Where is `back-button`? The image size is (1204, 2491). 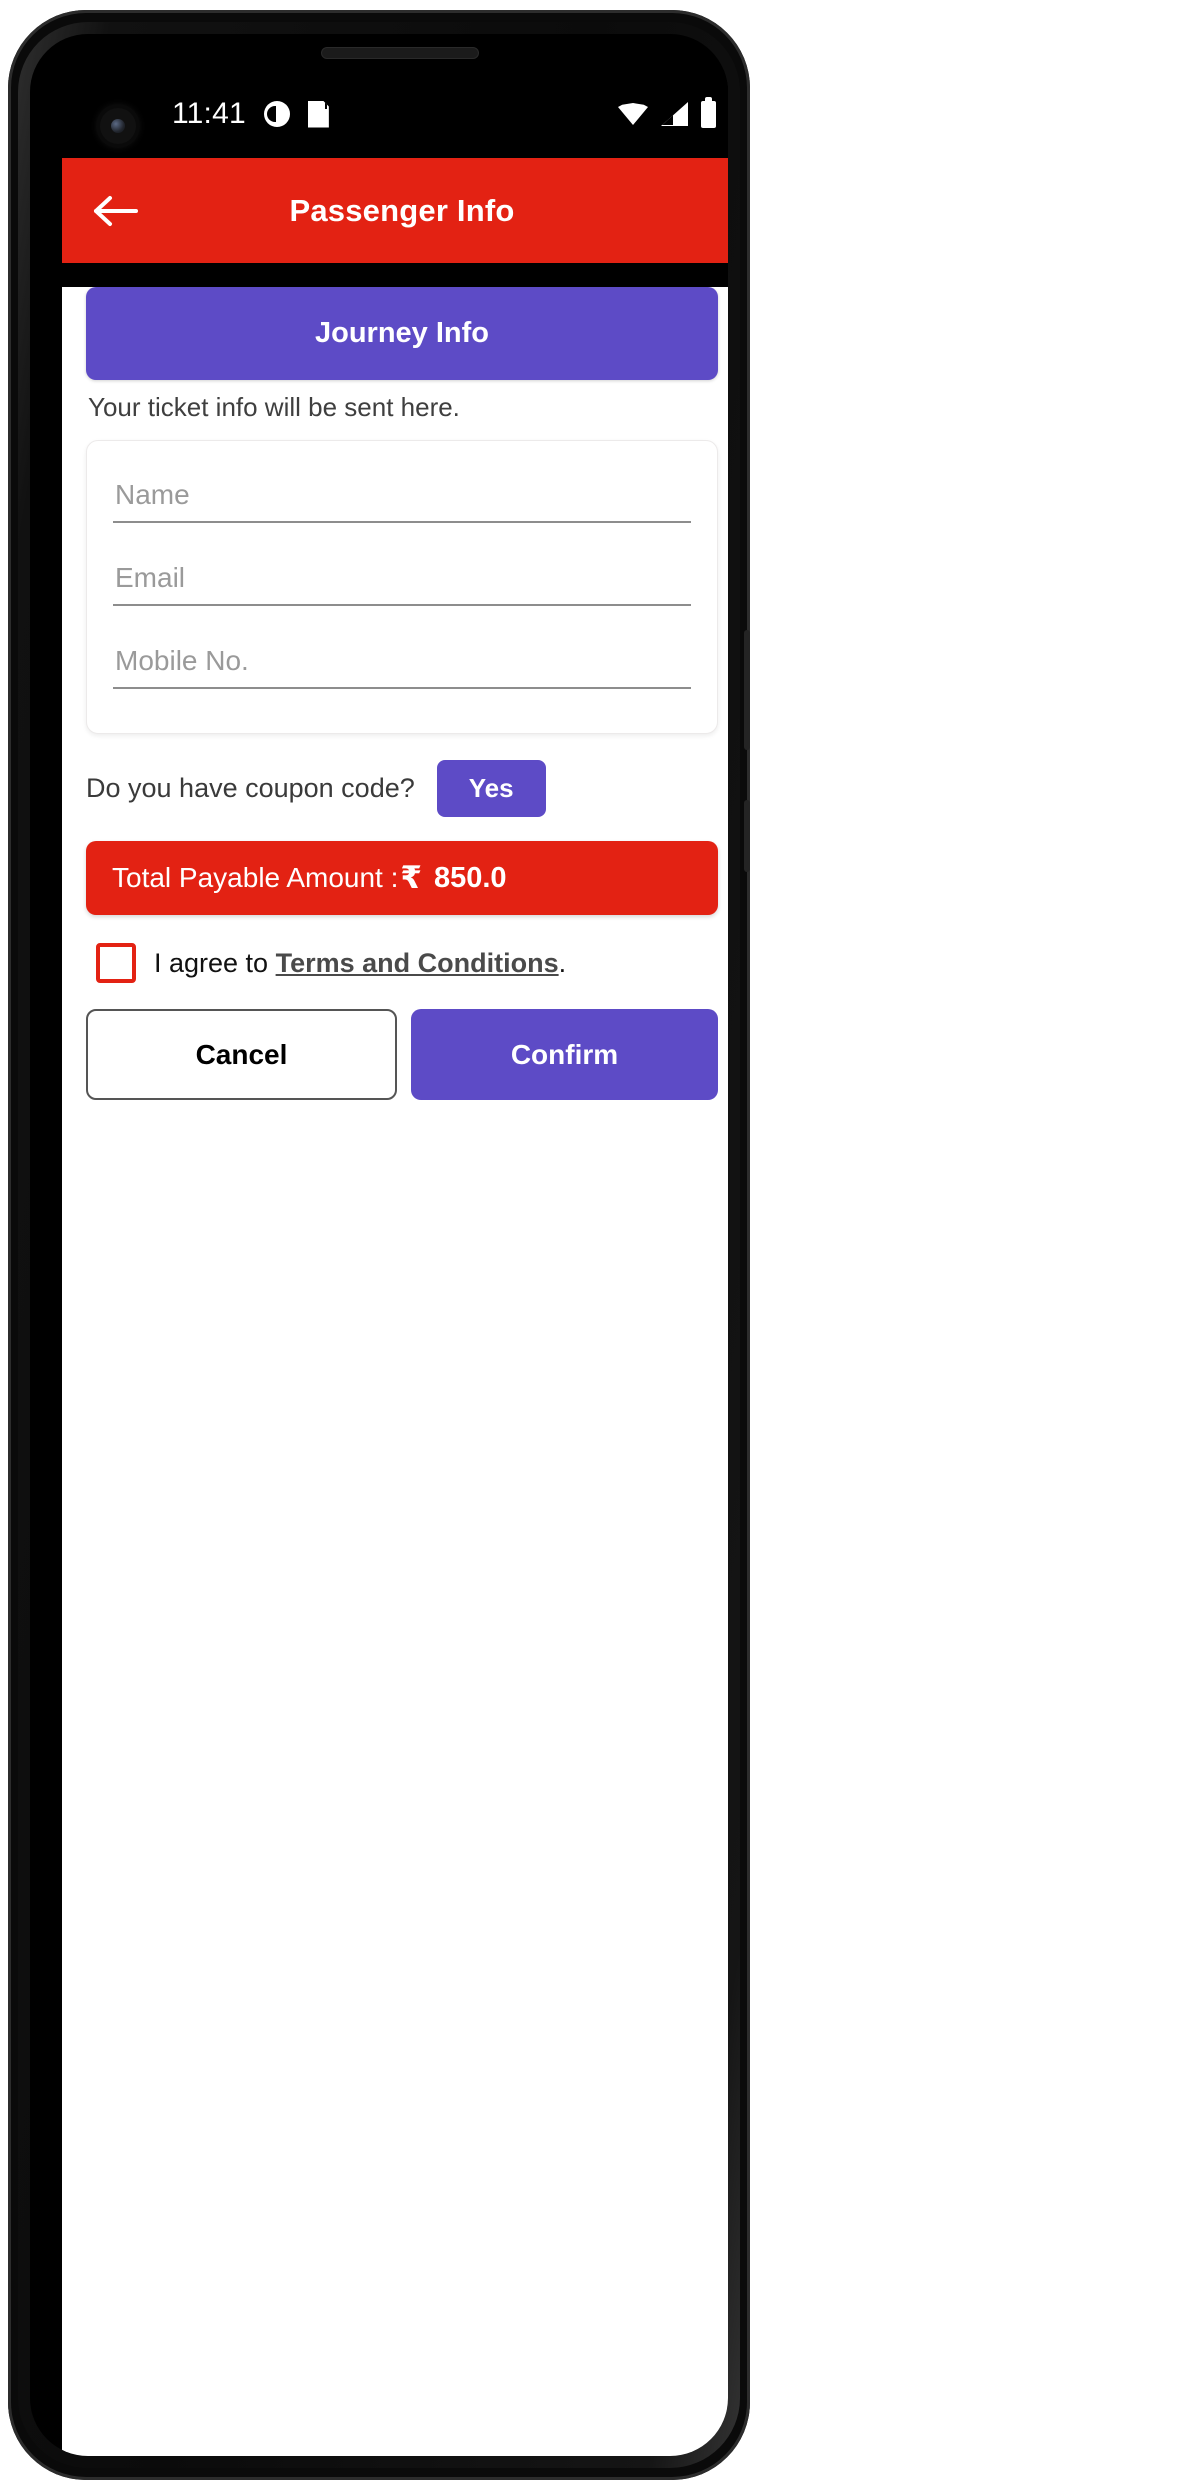
back-button is located at coordinates (116, 211).